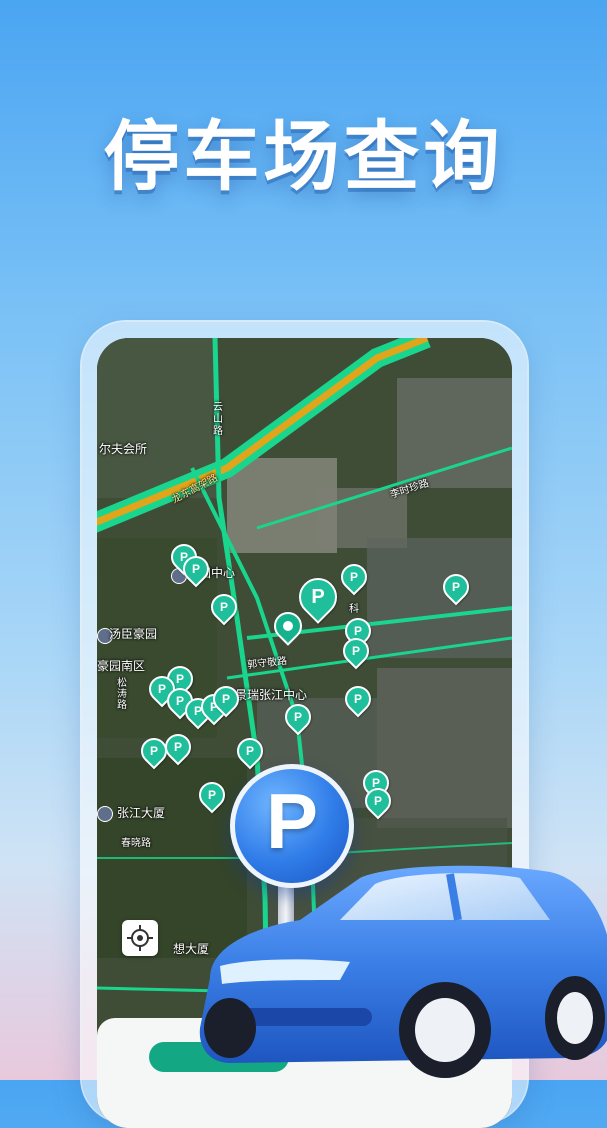  Describe the element at coordinates (121, 666) in the screenshot. I see `map-label-haoyuan-south: 豪园南区` at that location.